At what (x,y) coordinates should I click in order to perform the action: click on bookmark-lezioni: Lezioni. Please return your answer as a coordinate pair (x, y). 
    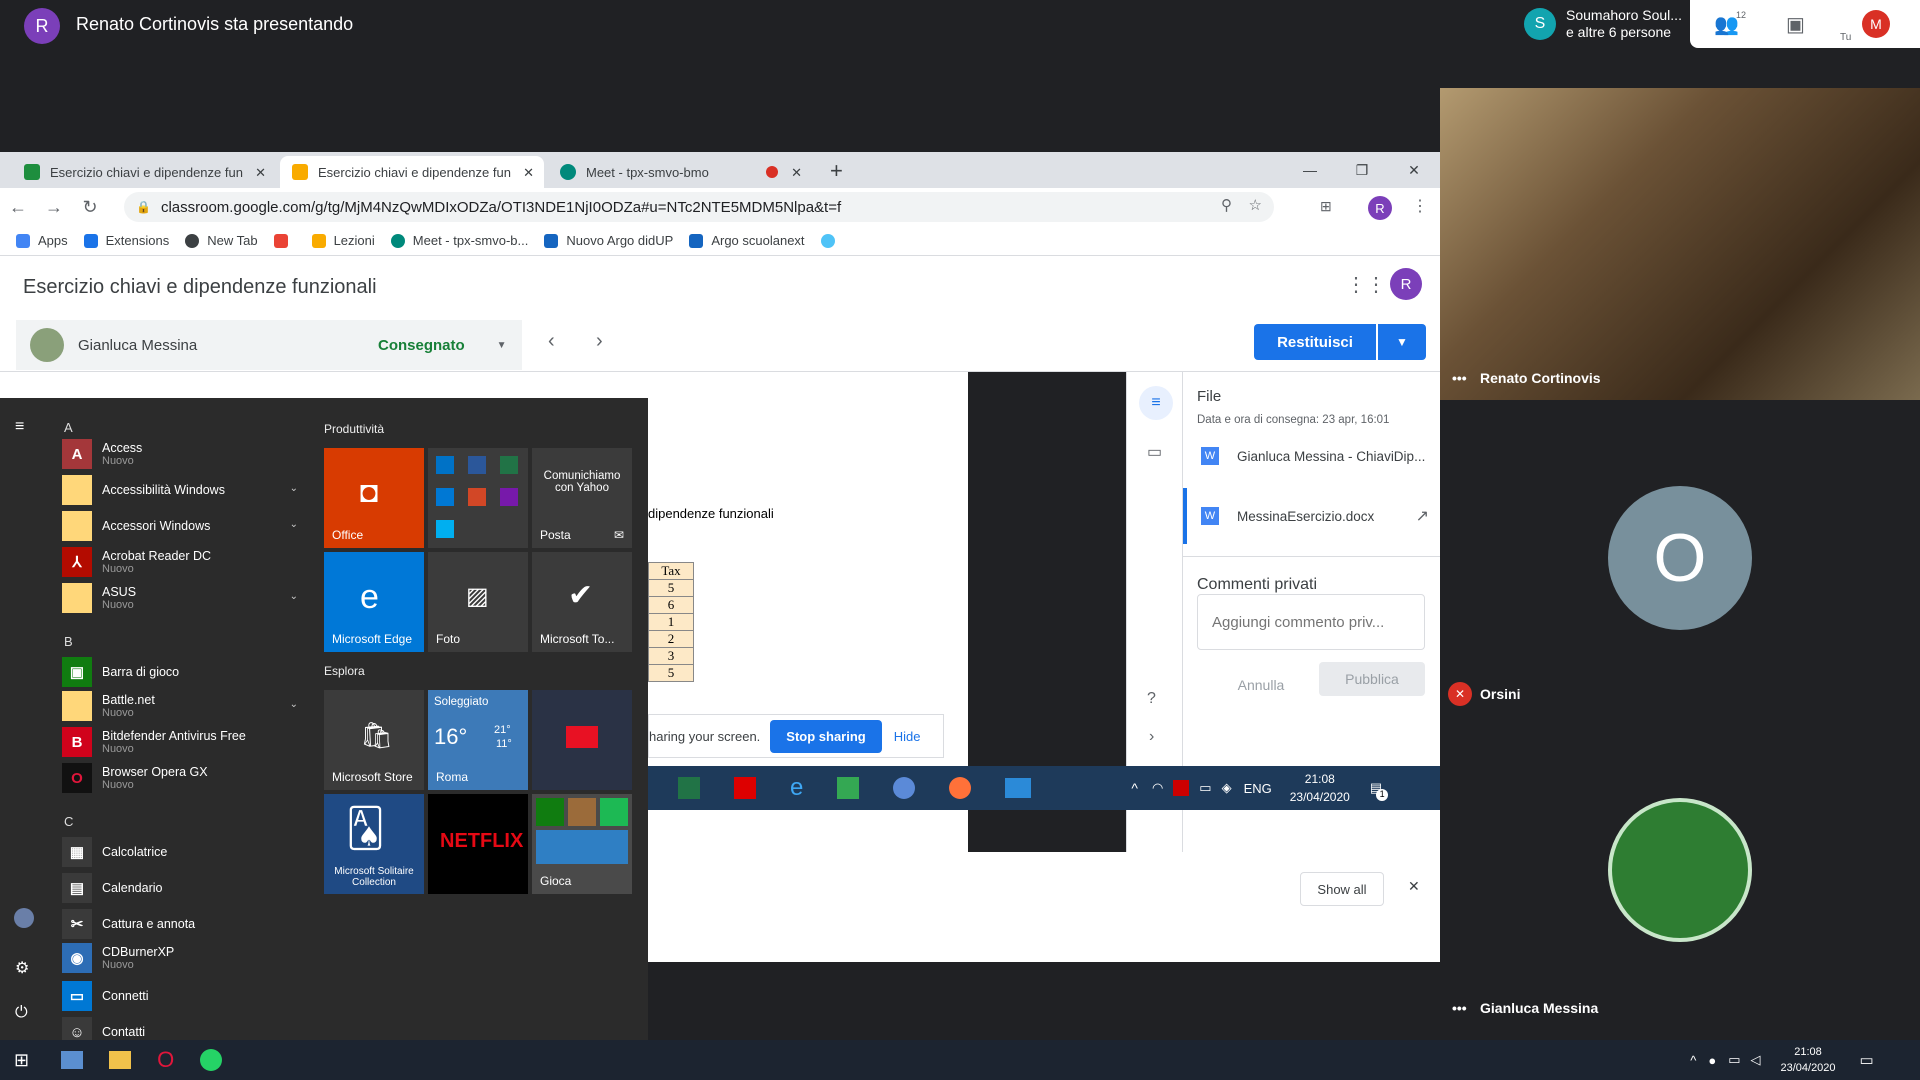
    Looking at the image, I should click on (343, 240).